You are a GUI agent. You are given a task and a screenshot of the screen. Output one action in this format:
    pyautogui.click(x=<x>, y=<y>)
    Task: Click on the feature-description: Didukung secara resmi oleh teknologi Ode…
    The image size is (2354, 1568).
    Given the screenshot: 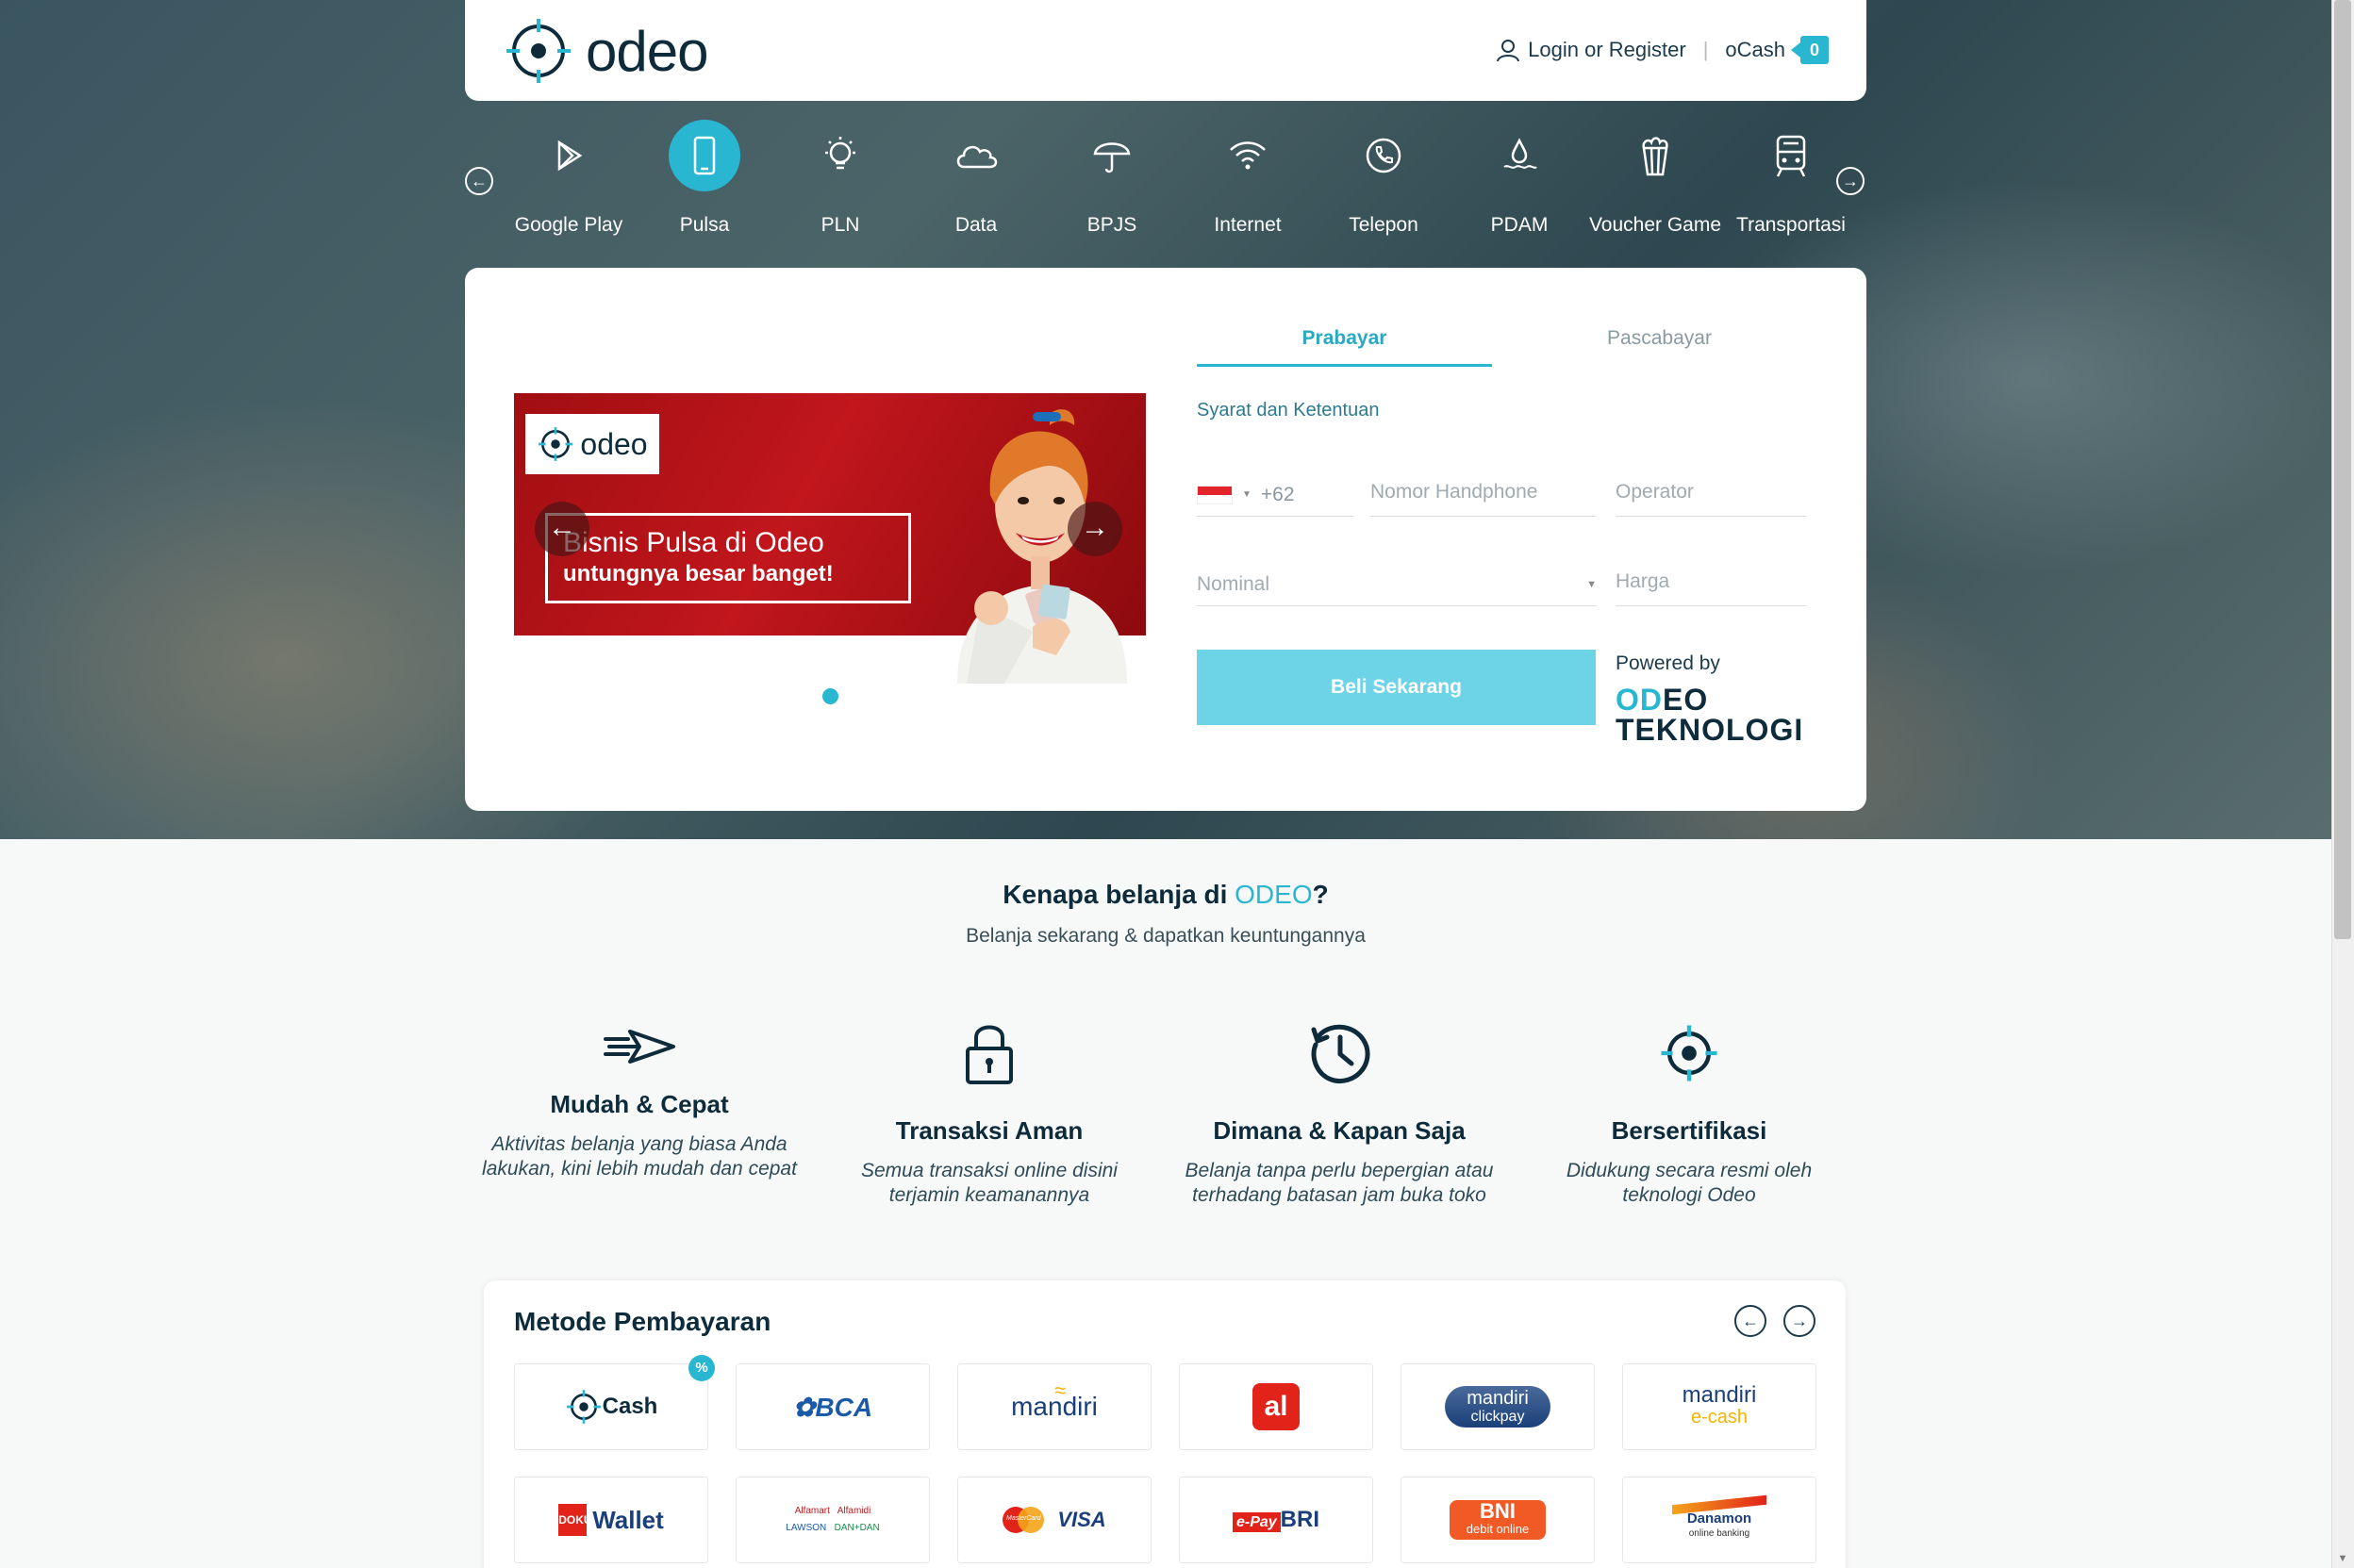 What is the action you would take?
    pyautogui.click(x=1689, y=1183)
    